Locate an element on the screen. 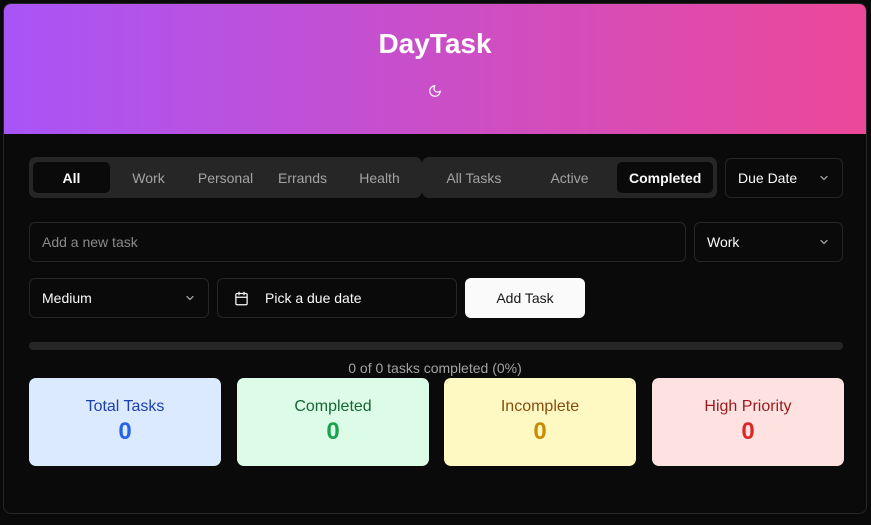  priority-select: Medium is located at coordinates (119, 298).